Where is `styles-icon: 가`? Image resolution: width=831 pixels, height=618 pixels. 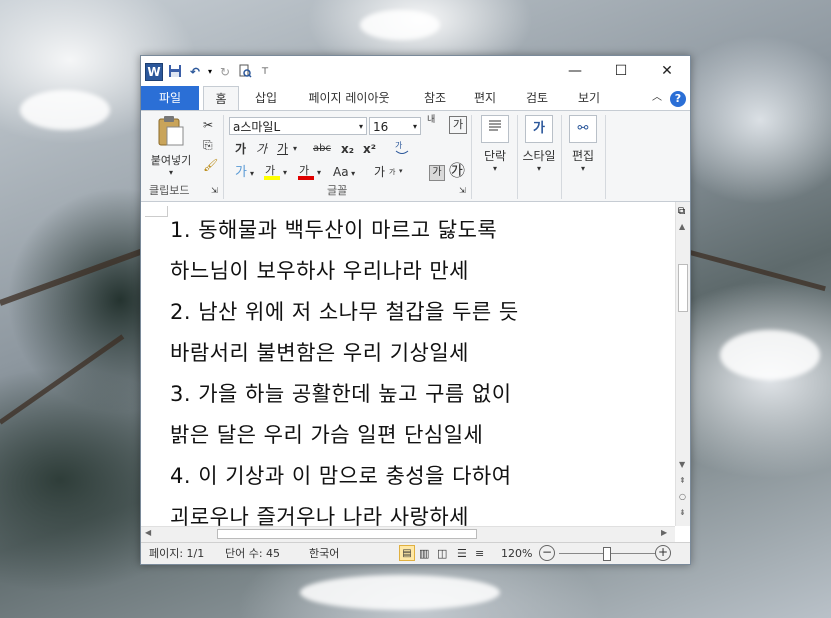
styles-icon: 가 is located at coordinates (539, 129).